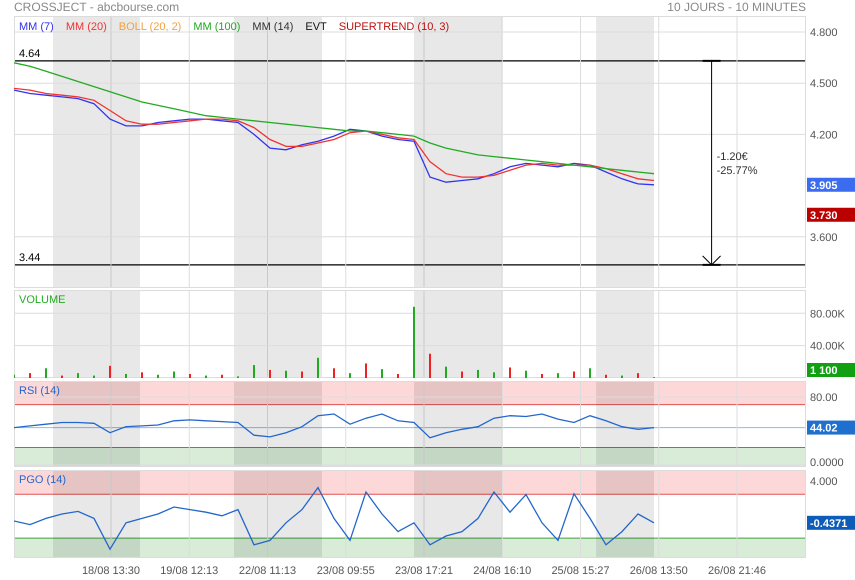 This screenshot has height=580, width=855. What do you see at coordinates (737, 170) in the screenshot?
I see `change-label: -25.77%` at bounding box center [737, 170].